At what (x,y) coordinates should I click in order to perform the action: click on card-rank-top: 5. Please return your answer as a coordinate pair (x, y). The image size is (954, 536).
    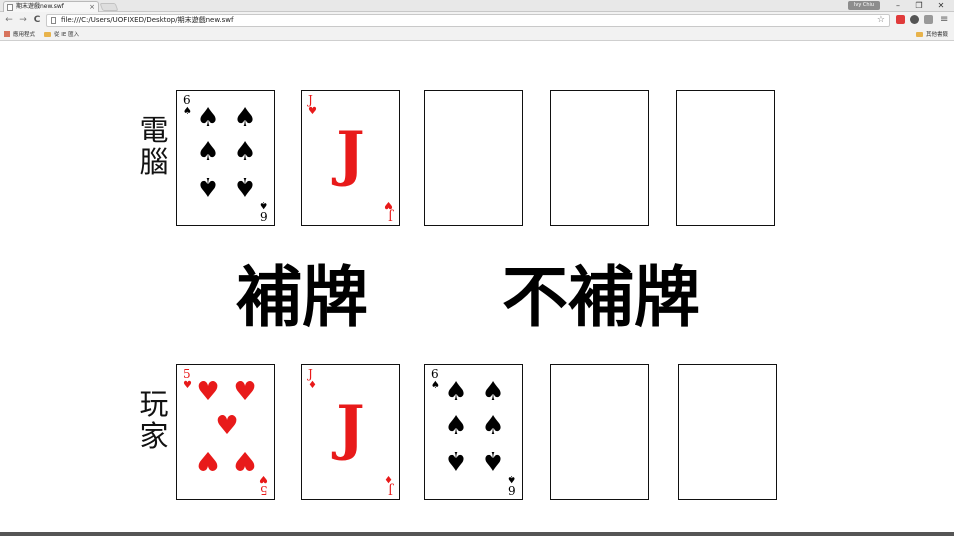
    Looking at the image, I should click on (187, 374).